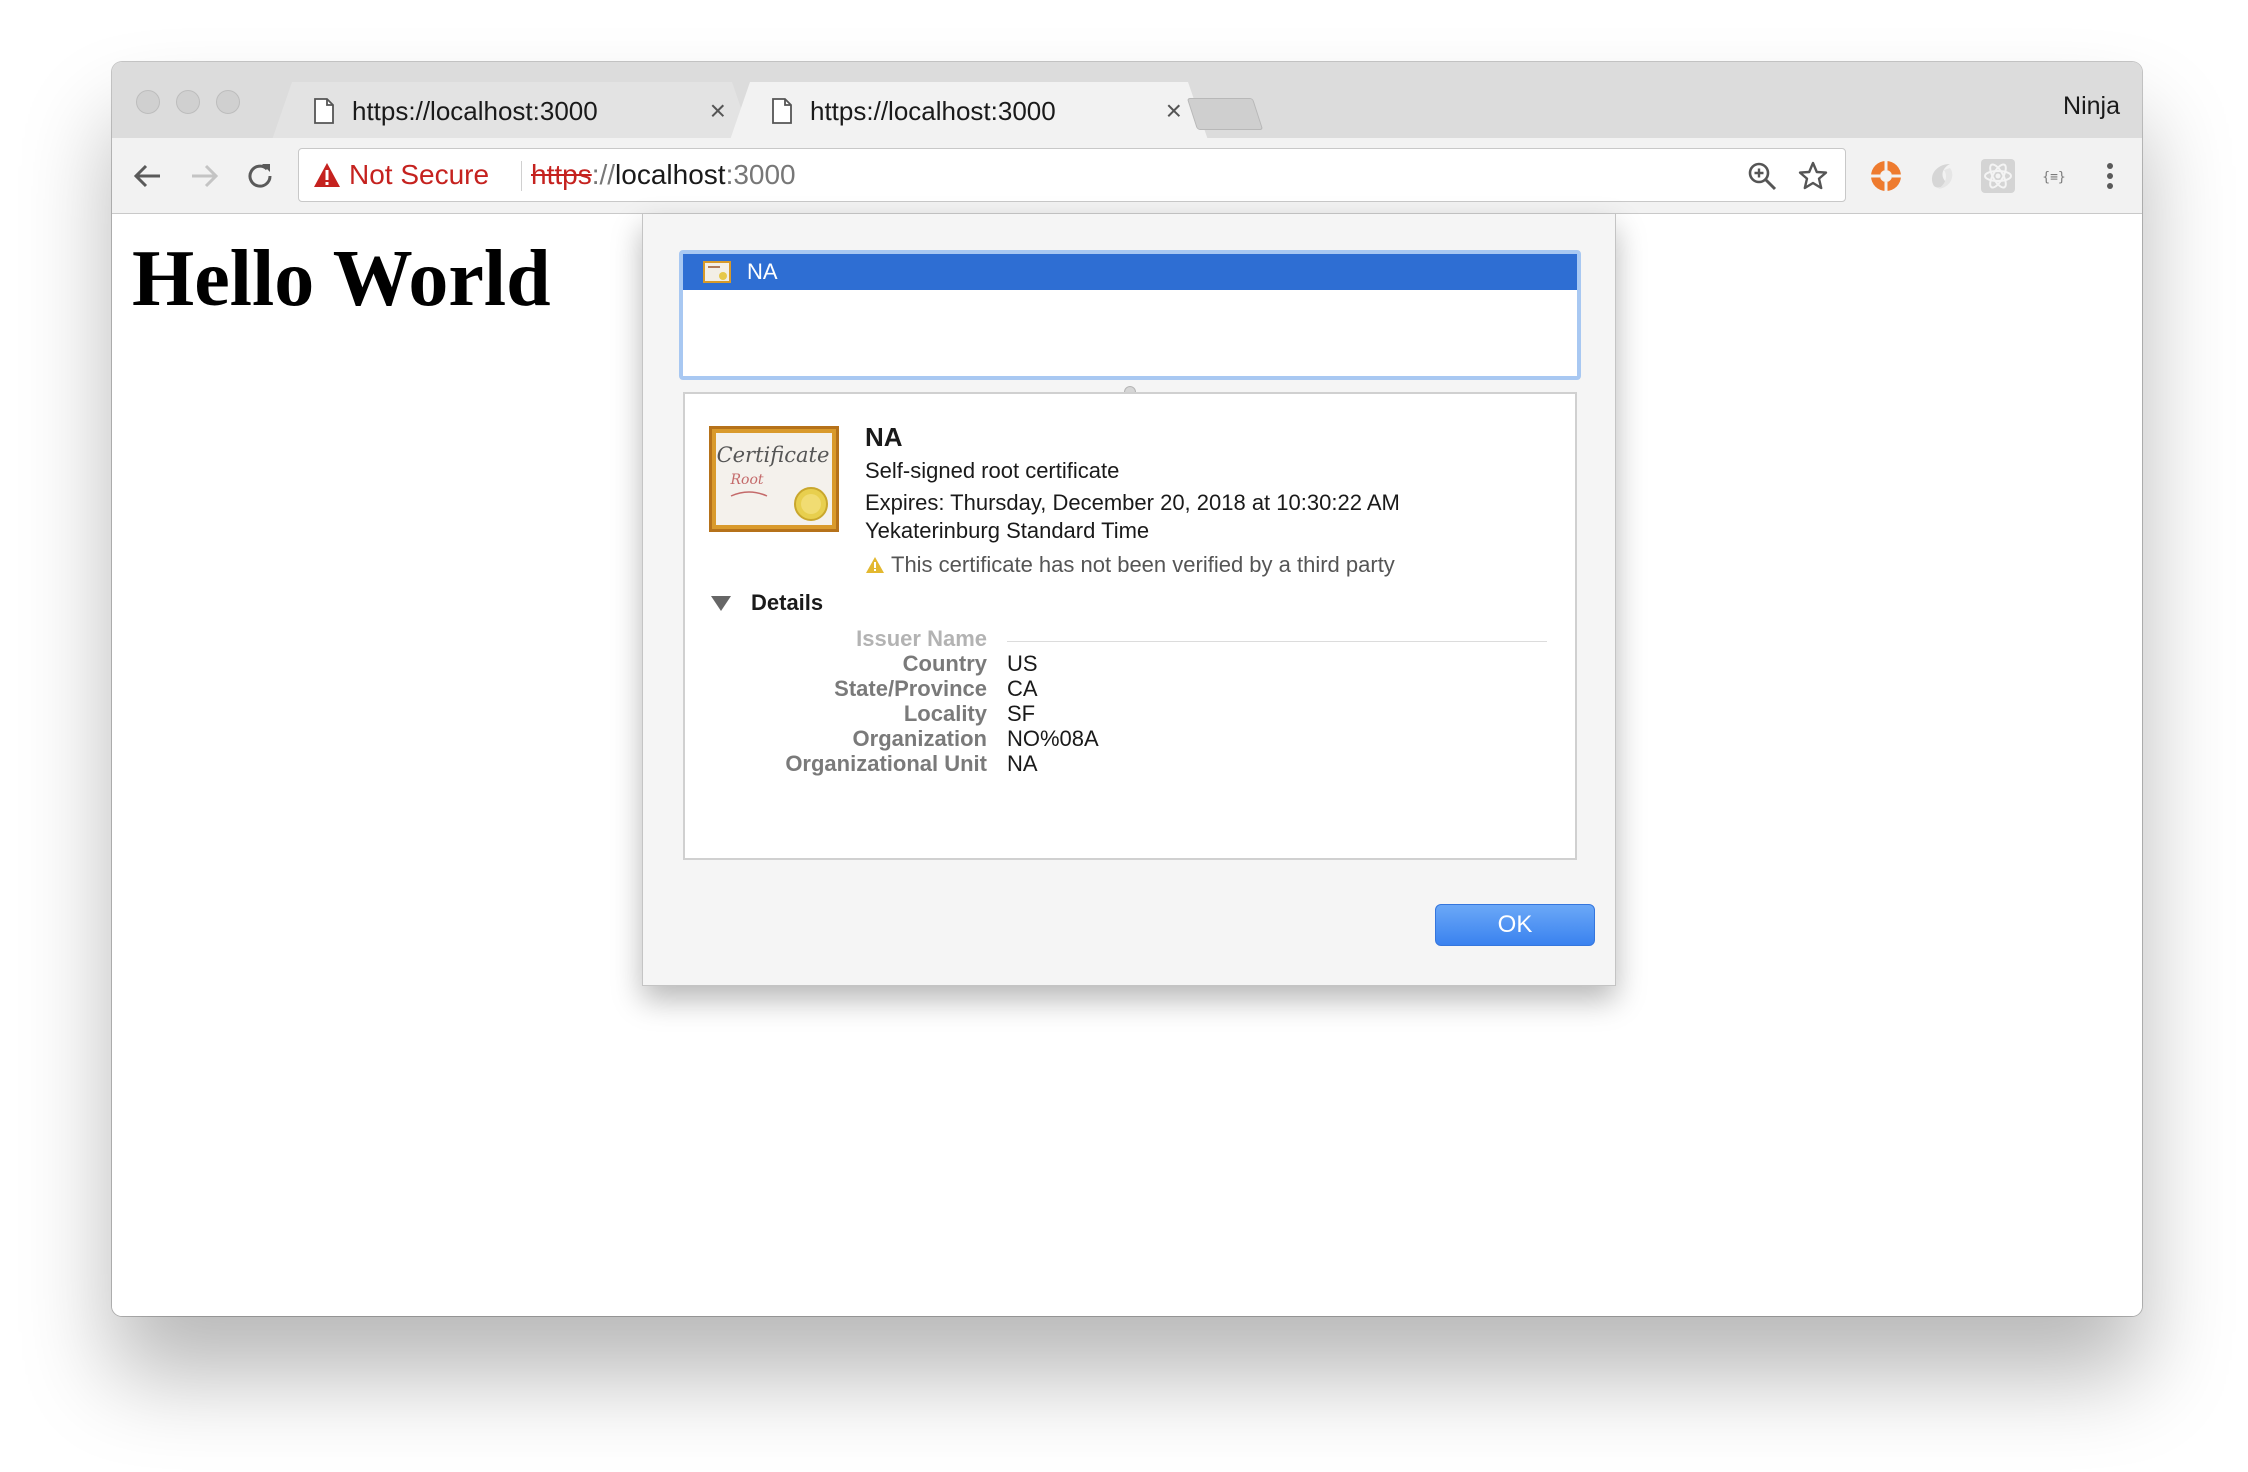 The width and height of the screenshot is (2248, 1472). Describe the element at coordinates (260, 176) in the screenshot. I see `reload-icon` at that location.